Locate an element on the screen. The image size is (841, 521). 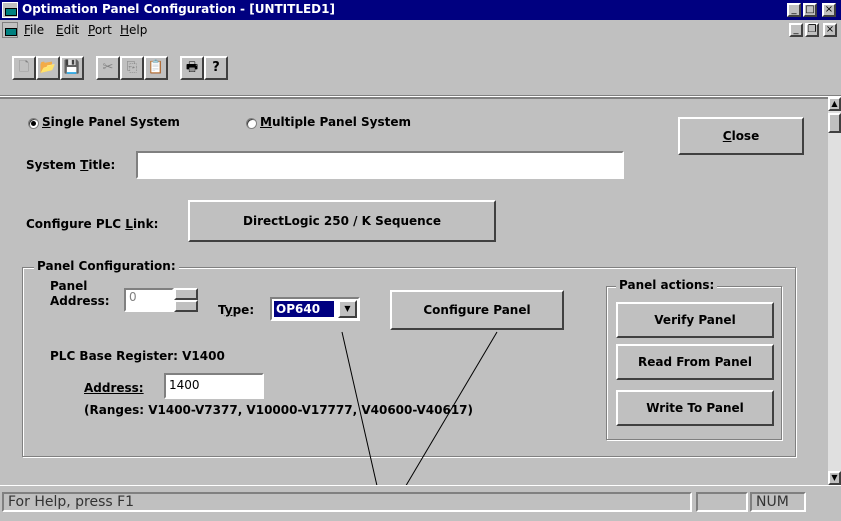
status-num-indicator: NUM is located at coordinates (778, 502).